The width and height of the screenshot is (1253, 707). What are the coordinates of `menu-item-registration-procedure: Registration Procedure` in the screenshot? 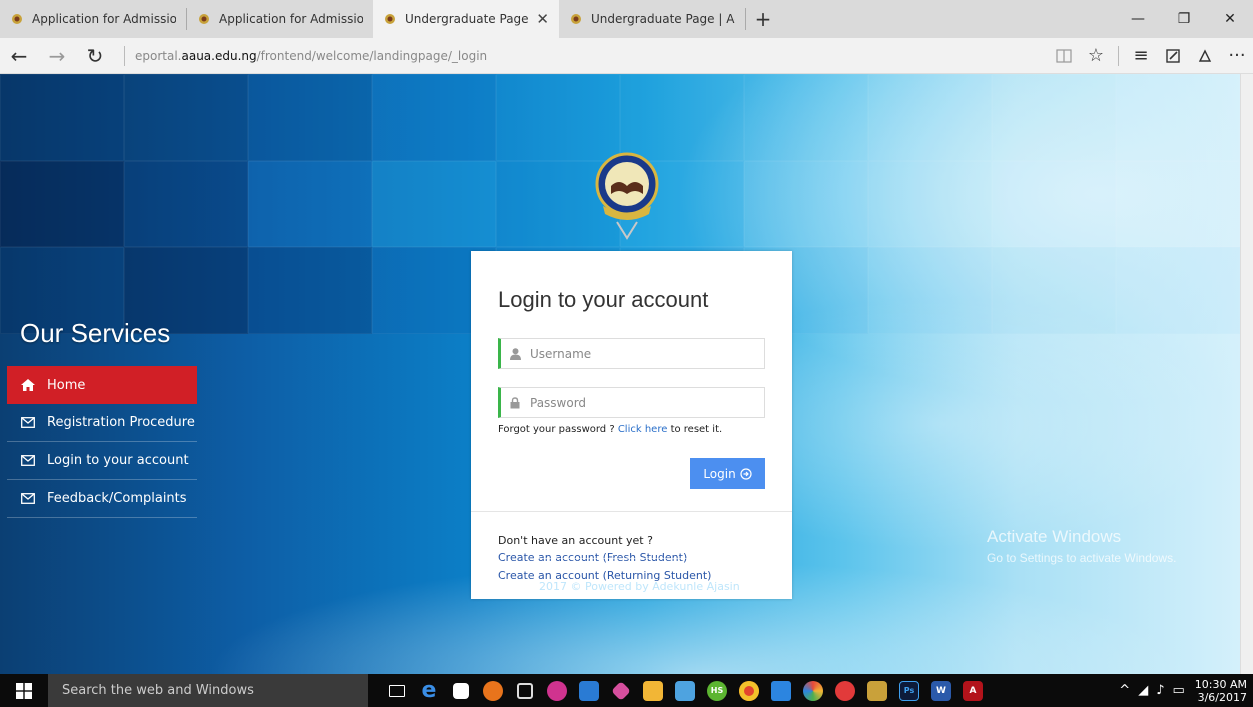 It's located at (102, 423).